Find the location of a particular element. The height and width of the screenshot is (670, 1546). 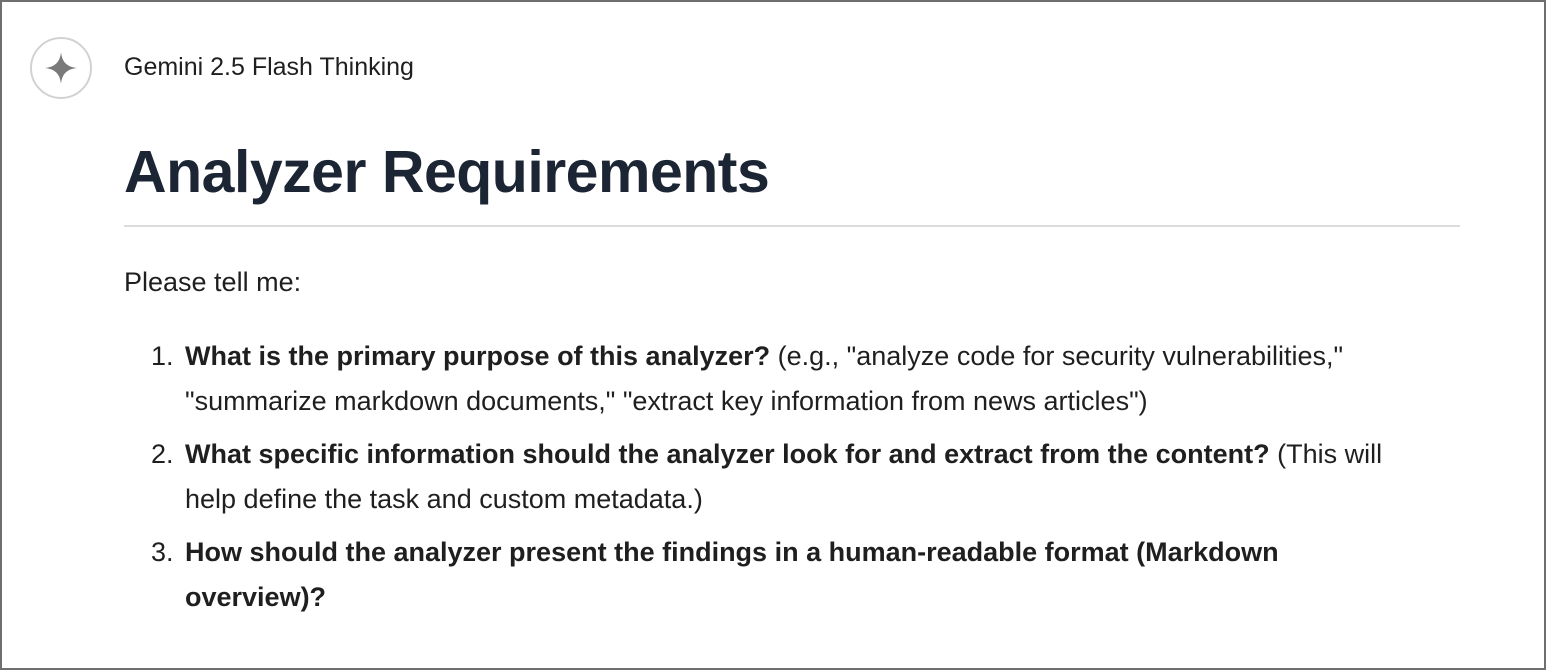

intro-text: Please tell me: is located at coordinates (213, 282).